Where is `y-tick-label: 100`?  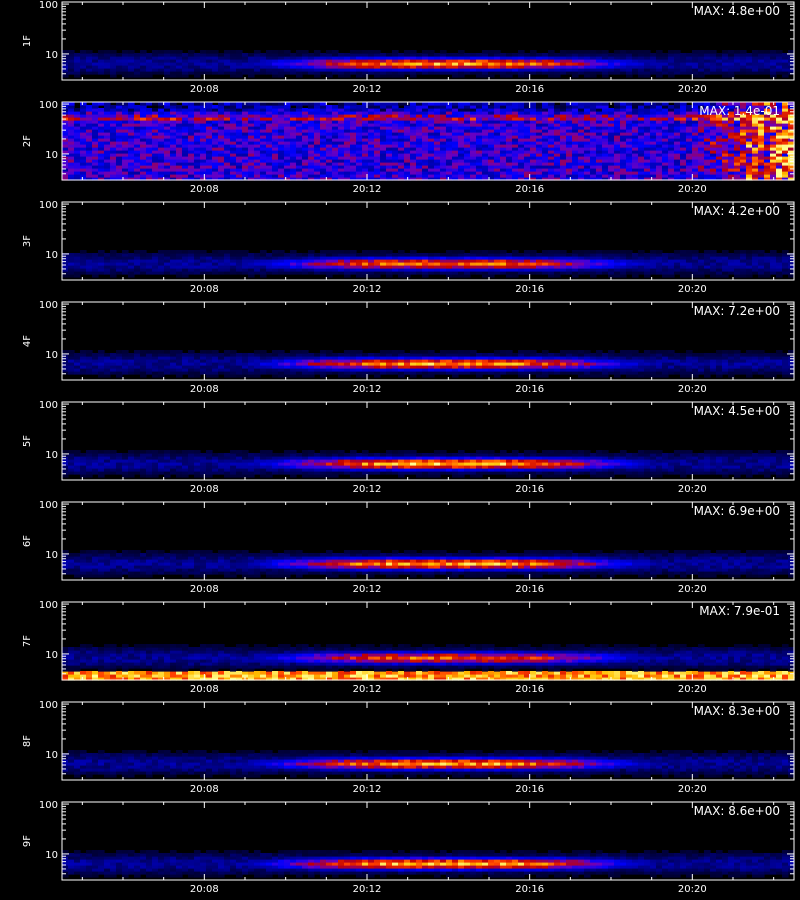
y-tick-label: 100 is located at coordinates (48, 5).